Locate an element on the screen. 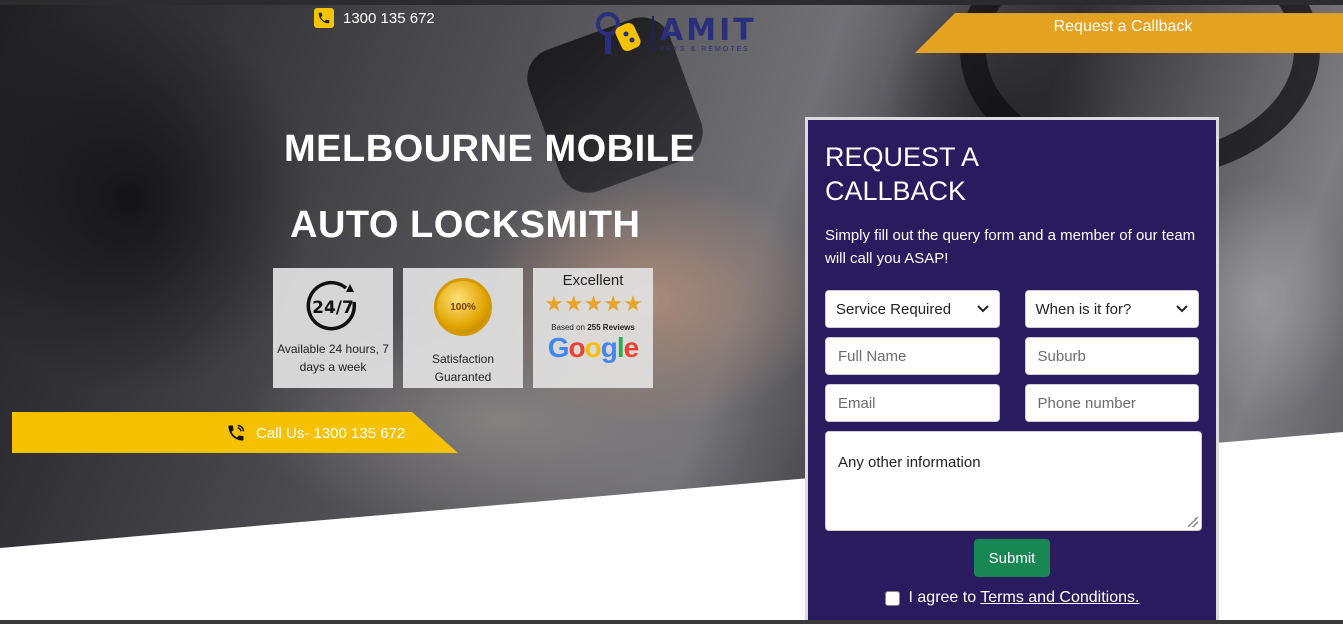 This screenshot has height=624, width=1343. brand-logo: AMIT KEYS & REMOTES is located at coordinates (673, 34).